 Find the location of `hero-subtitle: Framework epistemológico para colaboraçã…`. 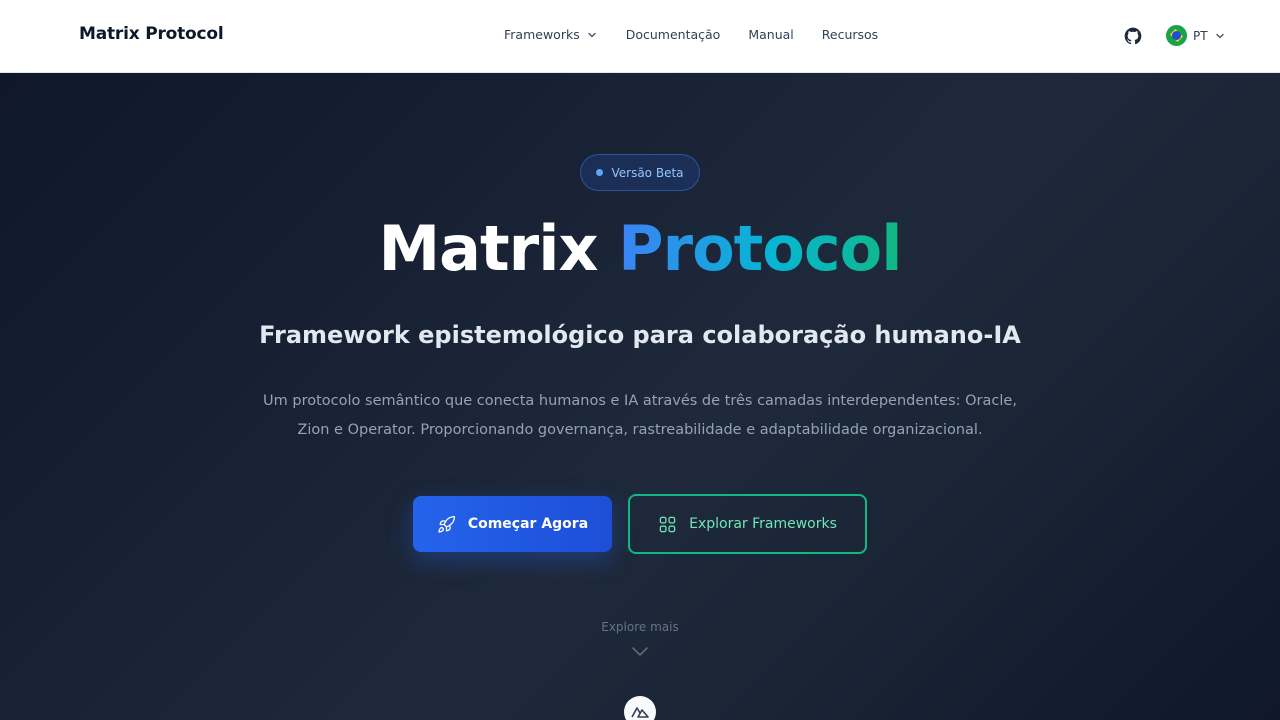

hero-subtitle: Framework epistemológico para colaboraçã… is located at coordinates (640, 335).